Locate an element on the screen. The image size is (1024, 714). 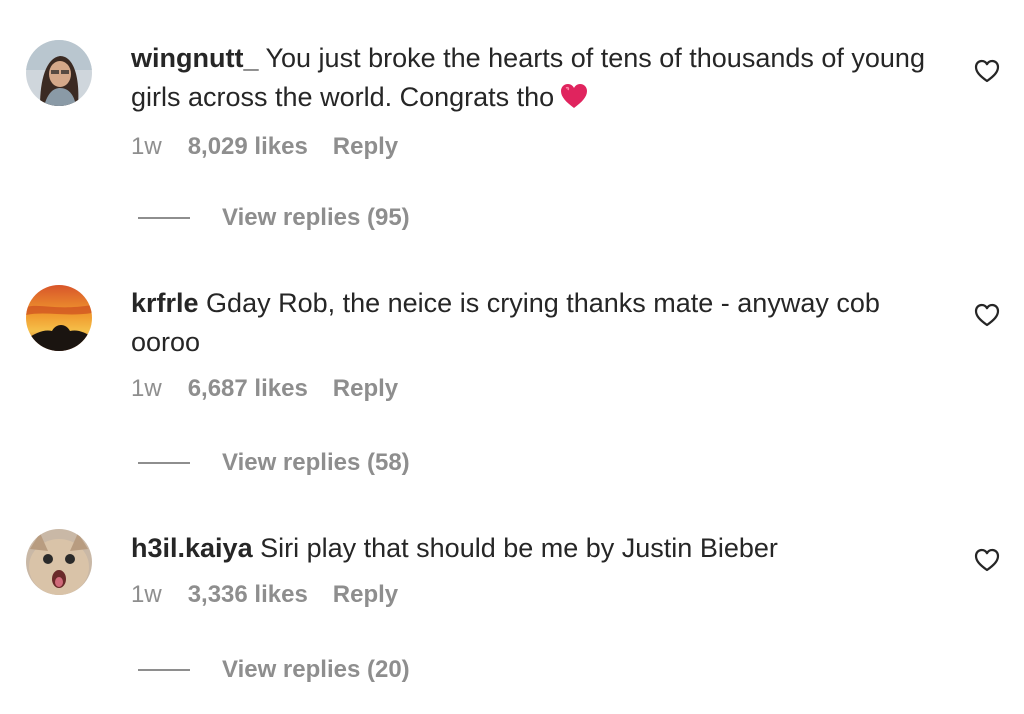
view-replies-button: View replies (20) is located at coordinates (274, 670).